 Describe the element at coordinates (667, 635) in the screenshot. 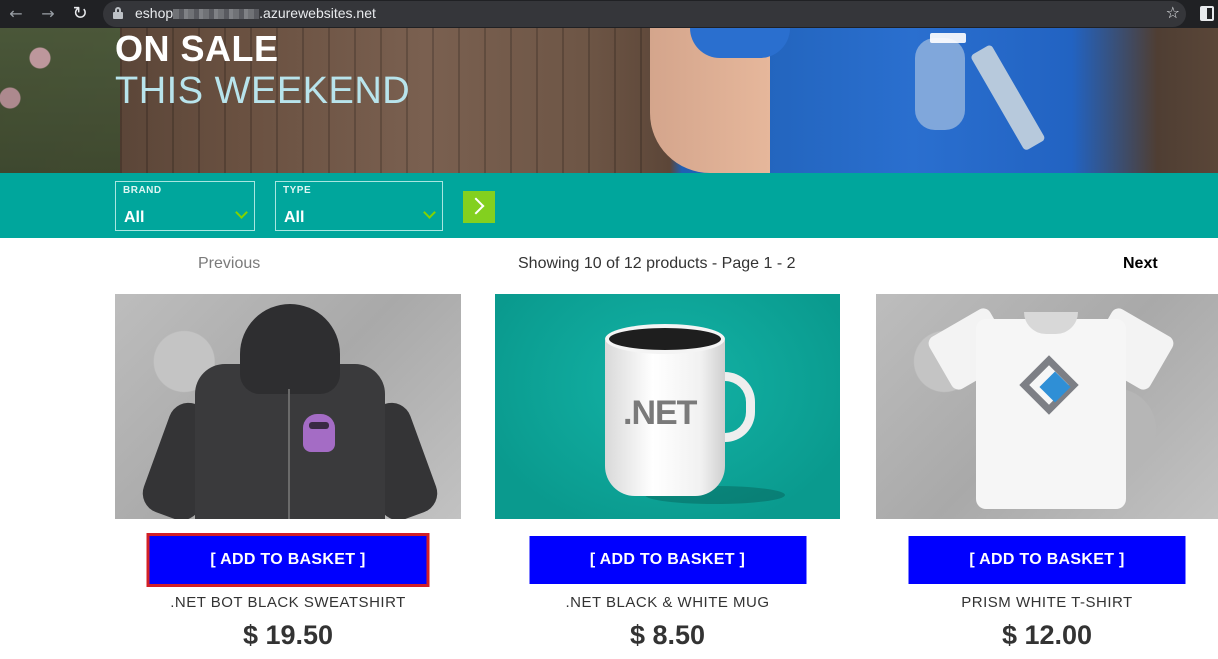

I see `product-price: $ 8.50` at that location.